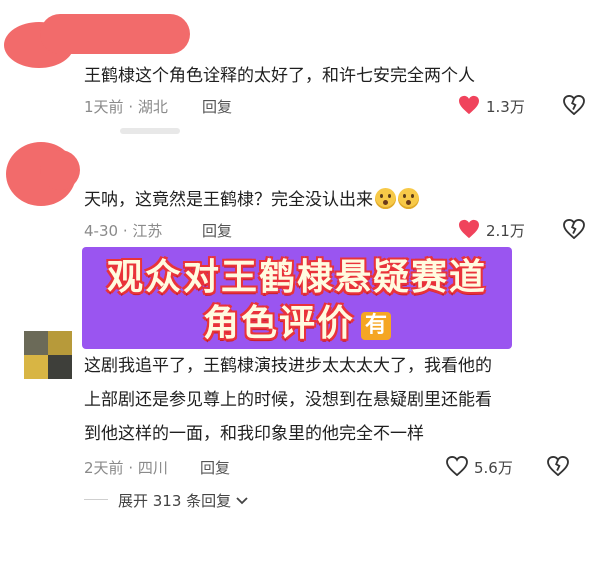 This screenshot has height=574, width=600. What do you see at coordinates (96, 499) in the screenshot?
I see `expand-divider` at bounding box center [96, 499].